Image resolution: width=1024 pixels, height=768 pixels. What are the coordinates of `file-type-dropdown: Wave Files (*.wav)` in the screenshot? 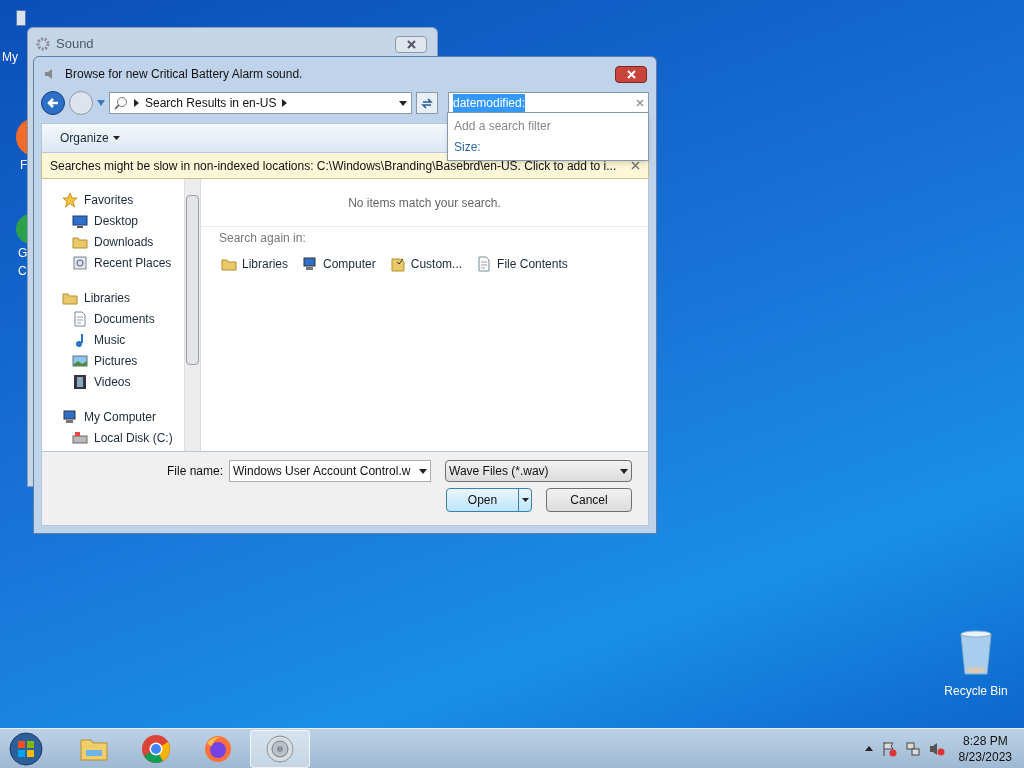 It's located at (538, 471).